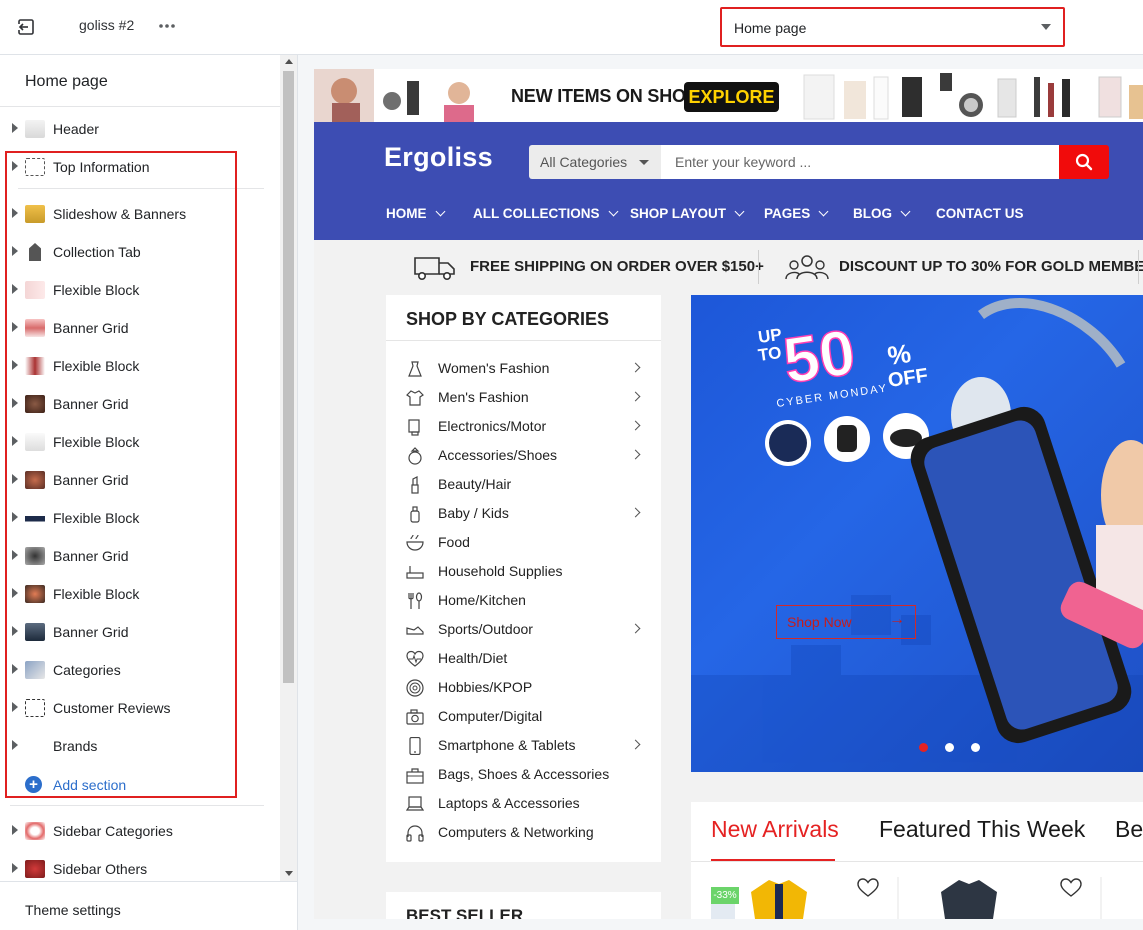  Describe the element at coordinates (438, 157) in the screenshot. I see `store-logo: Ergoliss` at that location.